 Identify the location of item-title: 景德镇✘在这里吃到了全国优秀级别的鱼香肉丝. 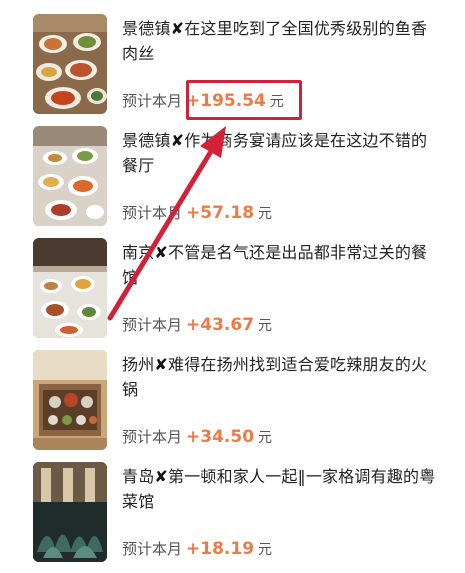
(280, 41).